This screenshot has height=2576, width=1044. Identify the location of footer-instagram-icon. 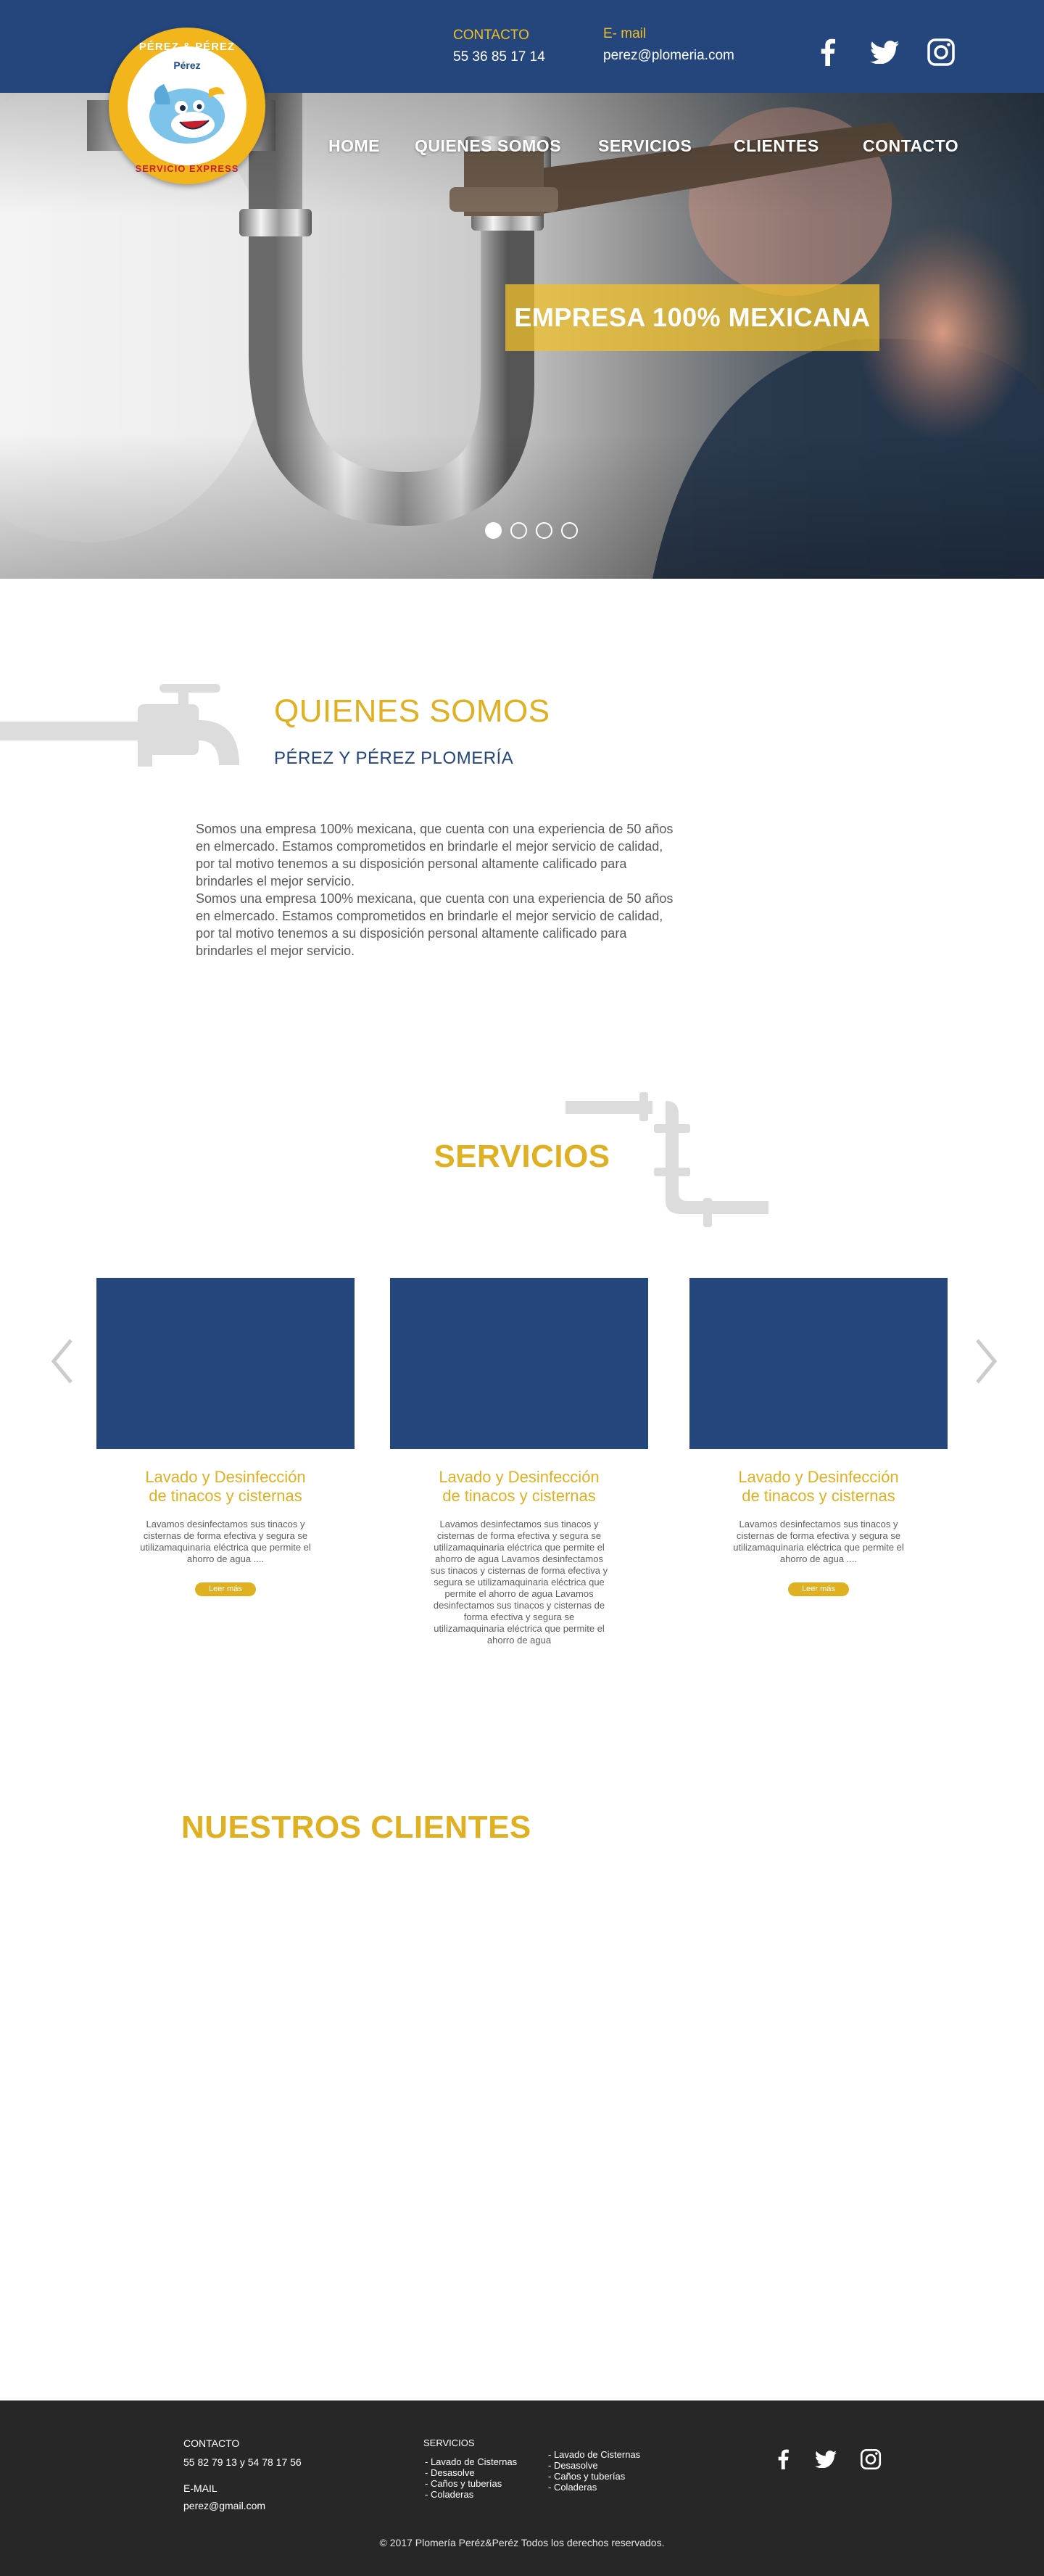
(871, 2459).